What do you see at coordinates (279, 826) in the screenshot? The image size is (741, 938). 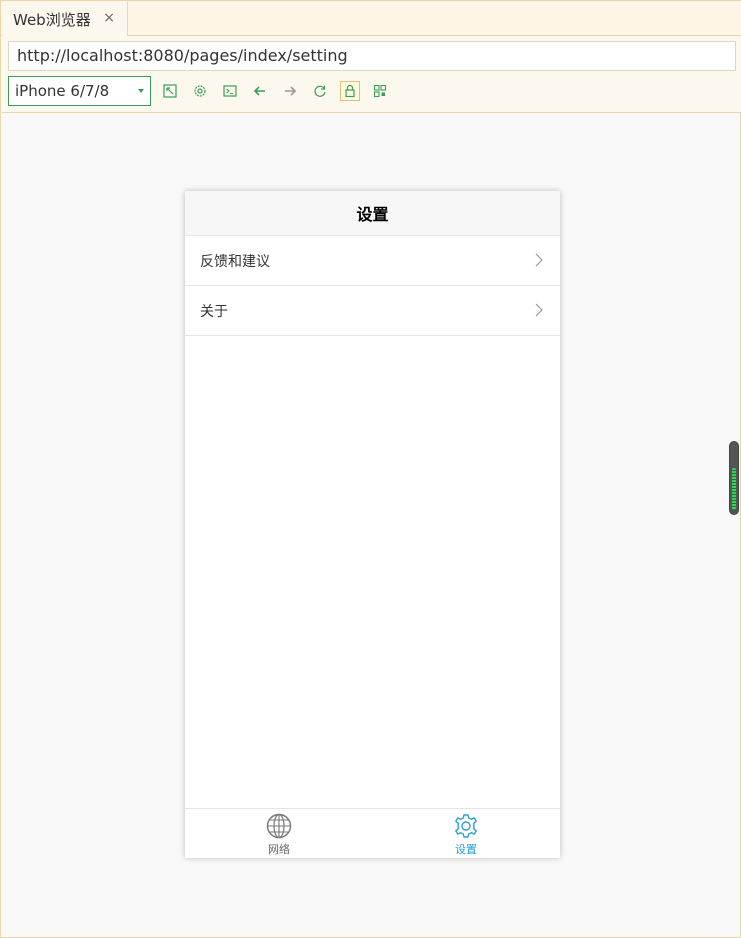 I see `globe-icon` at bounding box center [279, 826].